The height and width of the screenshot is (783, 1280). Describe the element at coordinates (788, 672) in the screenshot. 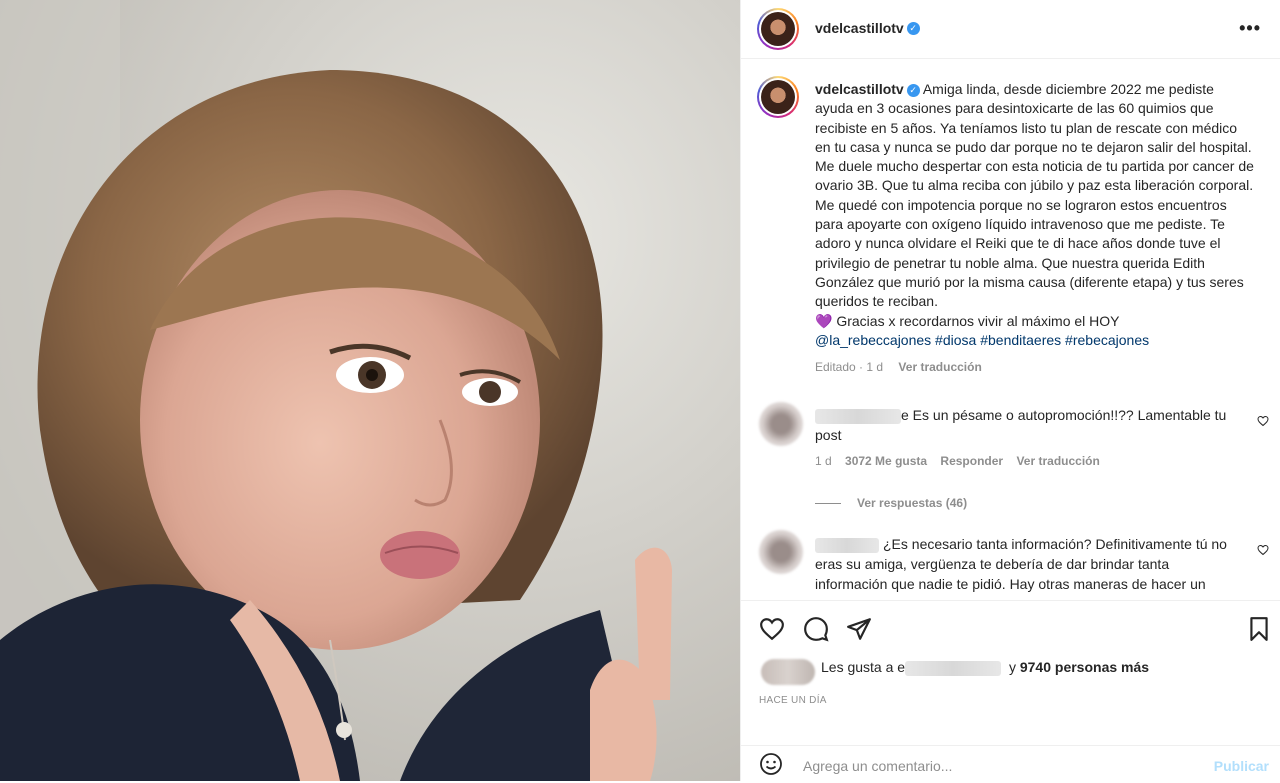

I see `likers-avatars` at that location.